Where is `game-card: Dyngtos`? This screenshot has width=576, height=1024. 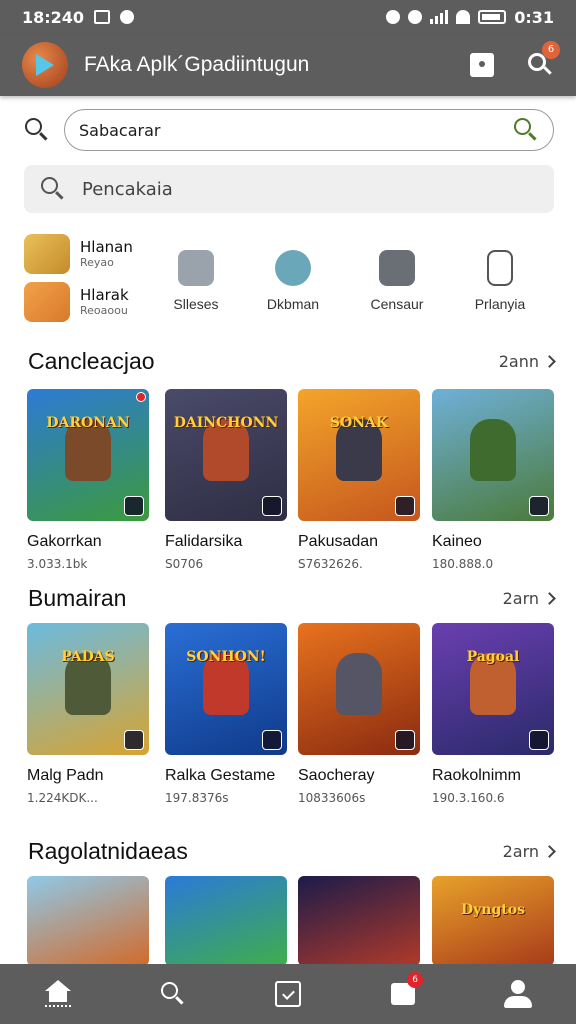
game-card: Dyngtos is located at coordinates (493, 921).